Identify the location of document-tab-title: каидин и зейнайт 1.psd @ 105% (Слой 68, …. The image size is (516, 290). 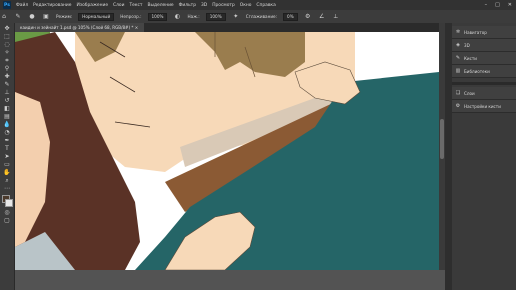
(77, 27).